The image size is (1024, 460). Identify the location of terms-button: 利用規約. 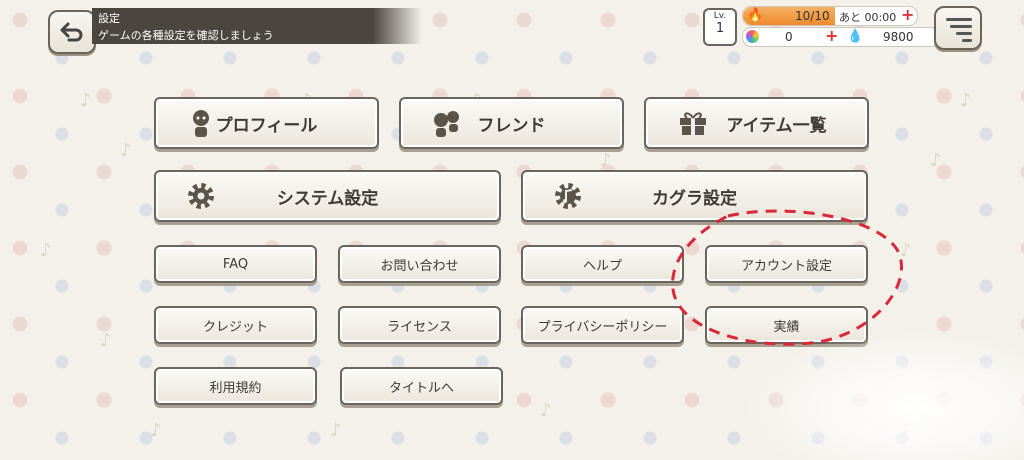
(235, 386).